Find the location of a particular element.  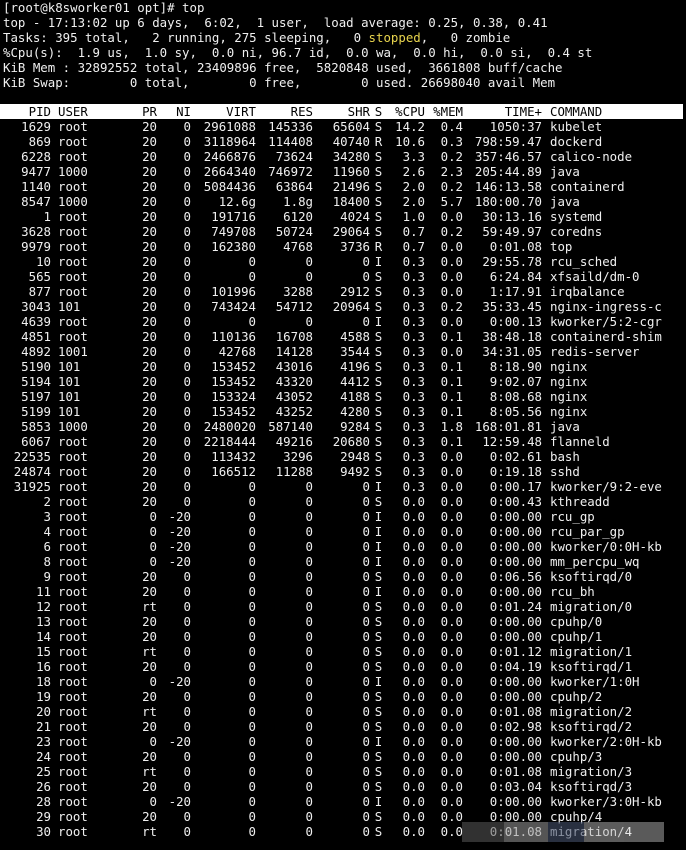

cell-virt: 743424 is located at coordinates (233, 306).